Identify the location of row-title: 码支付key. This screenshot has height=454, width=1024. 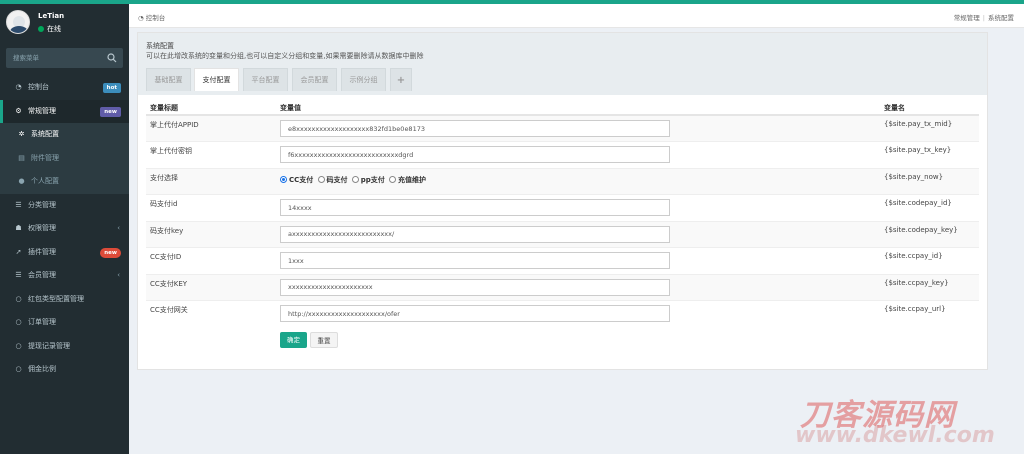
(211, 234).